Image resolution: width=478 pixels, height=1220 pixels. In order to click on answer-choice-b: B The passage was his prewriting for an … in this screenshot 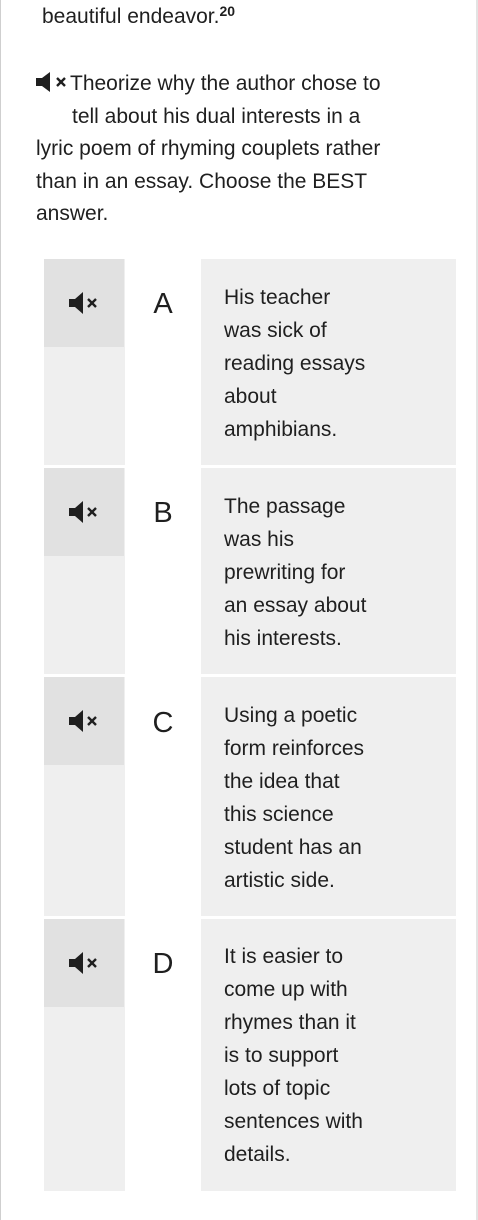, I will do `click(250, 571)`.